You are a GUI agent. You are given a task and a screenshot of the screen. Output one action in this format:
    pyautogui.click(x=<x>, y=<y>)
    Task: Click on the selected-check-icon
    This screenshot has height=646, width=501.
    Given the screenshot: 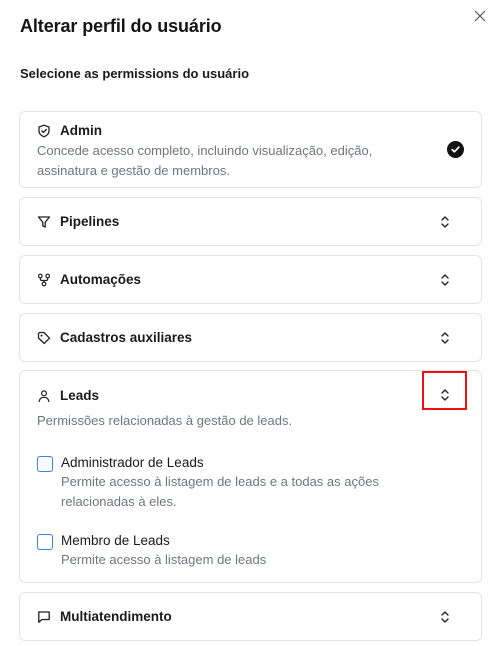 What is the action you would take?
    pyautogui.click(x=455, y=149)
    